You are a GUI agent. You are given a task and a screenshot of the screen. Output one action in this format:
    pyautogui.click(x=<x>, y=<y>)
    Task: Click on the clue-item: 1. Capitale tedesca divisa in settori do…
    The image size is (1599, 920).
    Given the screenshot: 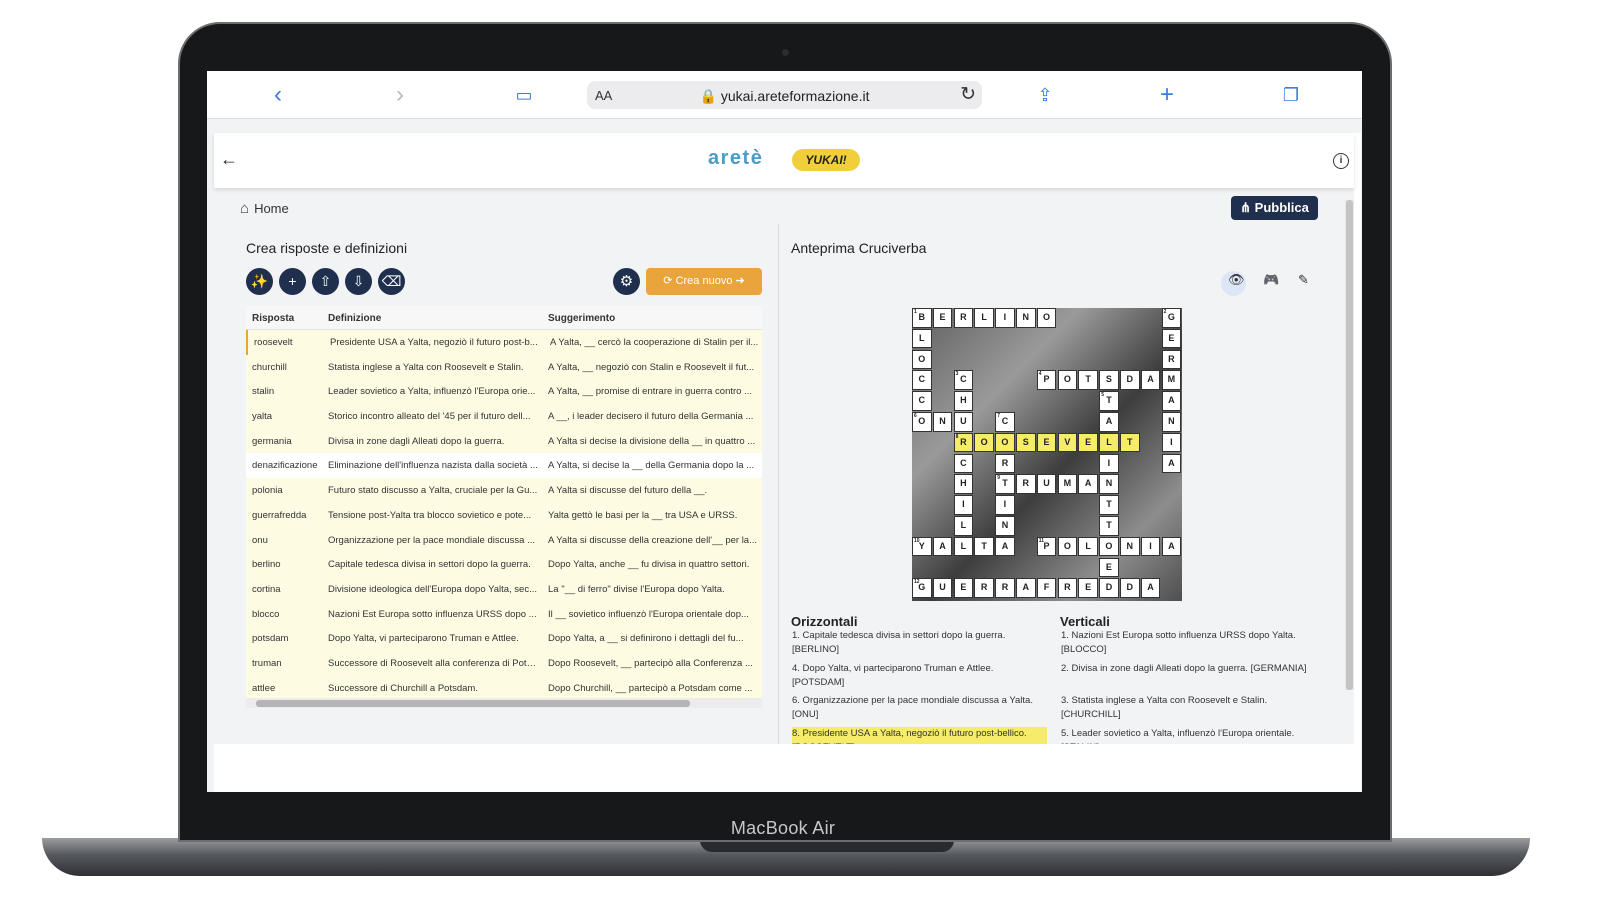 What is the action you would take?
    pyautogui.click(x=919, y=643)
    